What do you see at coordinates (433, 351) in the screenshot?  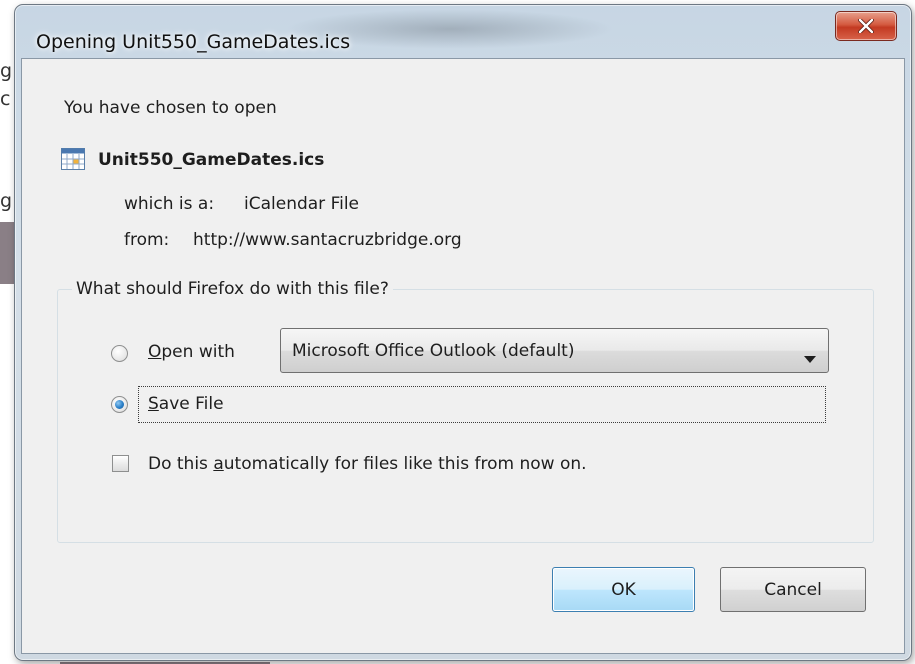 I see `application-select-value: Microsoft Office Outlook (default)` at bounding box center [433, 351].